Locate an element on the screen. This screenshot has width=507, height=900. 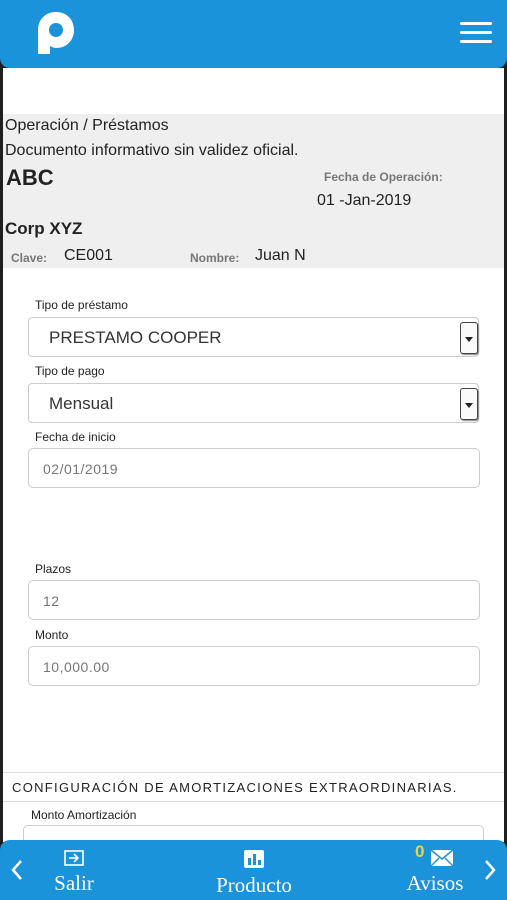
hamburger-icon is located at coordinates (476, 33).